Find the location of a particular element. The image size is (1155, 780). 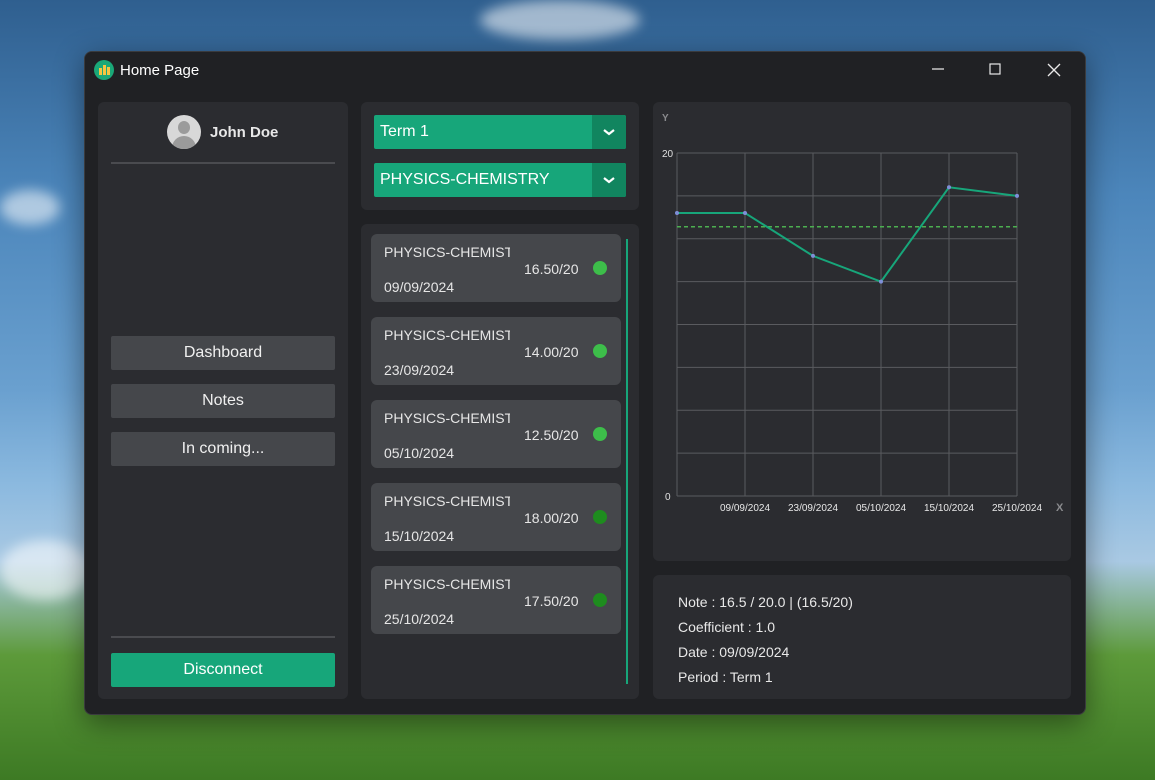

grade-card: PHYSICS-CHEMISTRY 16.50/20 09/09/2024 is located at coordinates (496, 268).